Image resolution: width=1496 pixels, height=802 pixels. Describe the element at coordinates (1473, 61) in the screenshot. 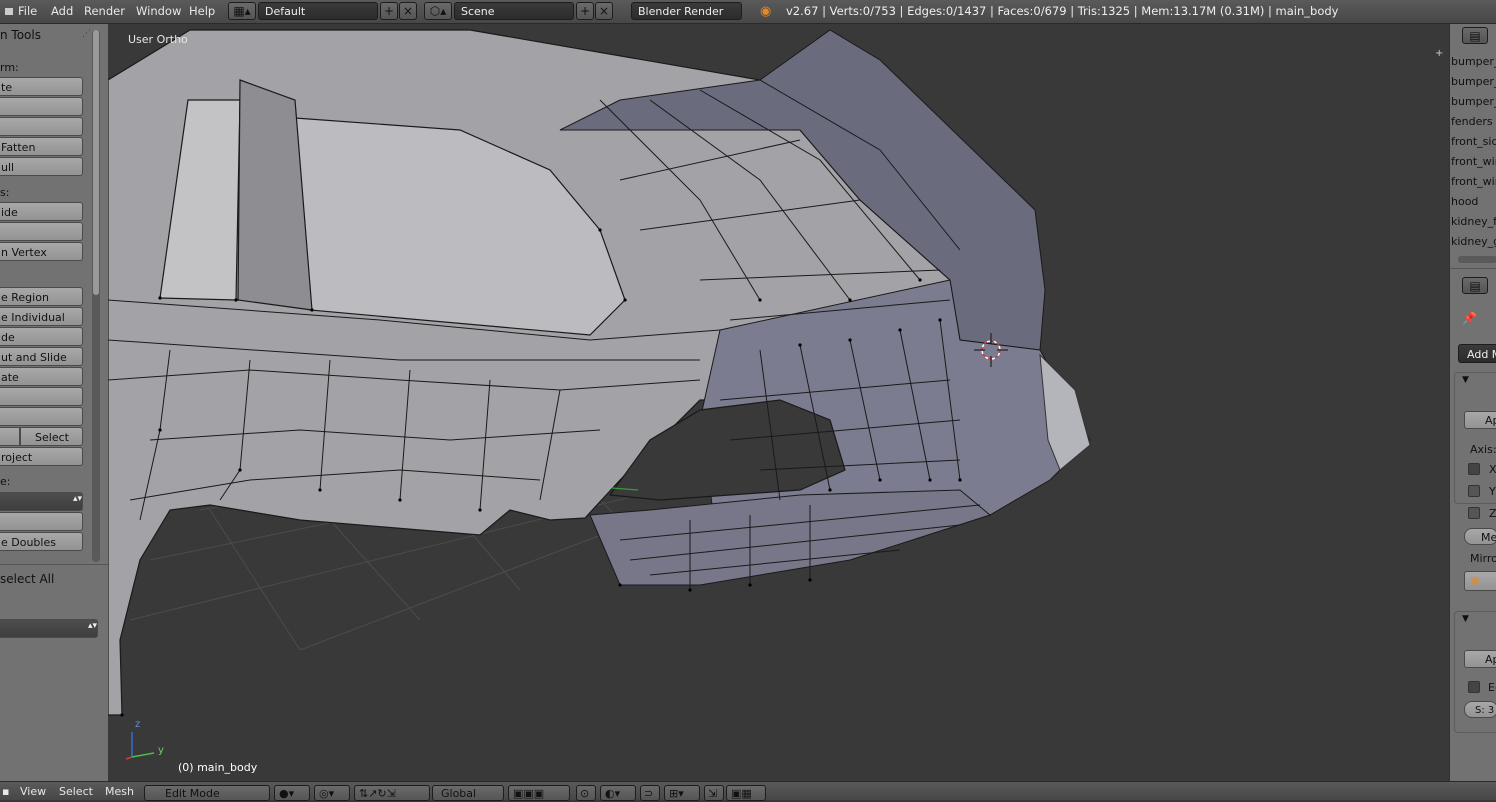

I see `outliner-item: bumper_l` at that location.